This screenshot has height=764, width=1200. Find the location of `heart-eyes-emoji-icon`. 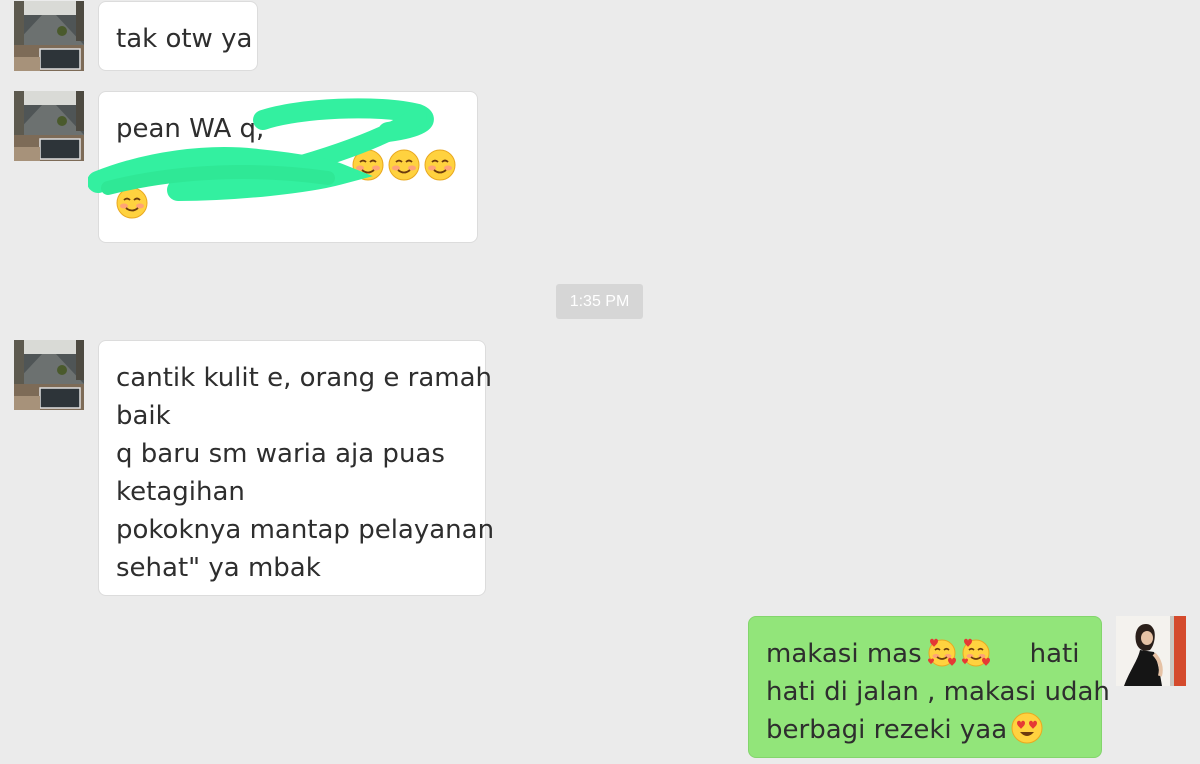

heart-eyes-emoji-icon is located at coordinates (1027, 728).